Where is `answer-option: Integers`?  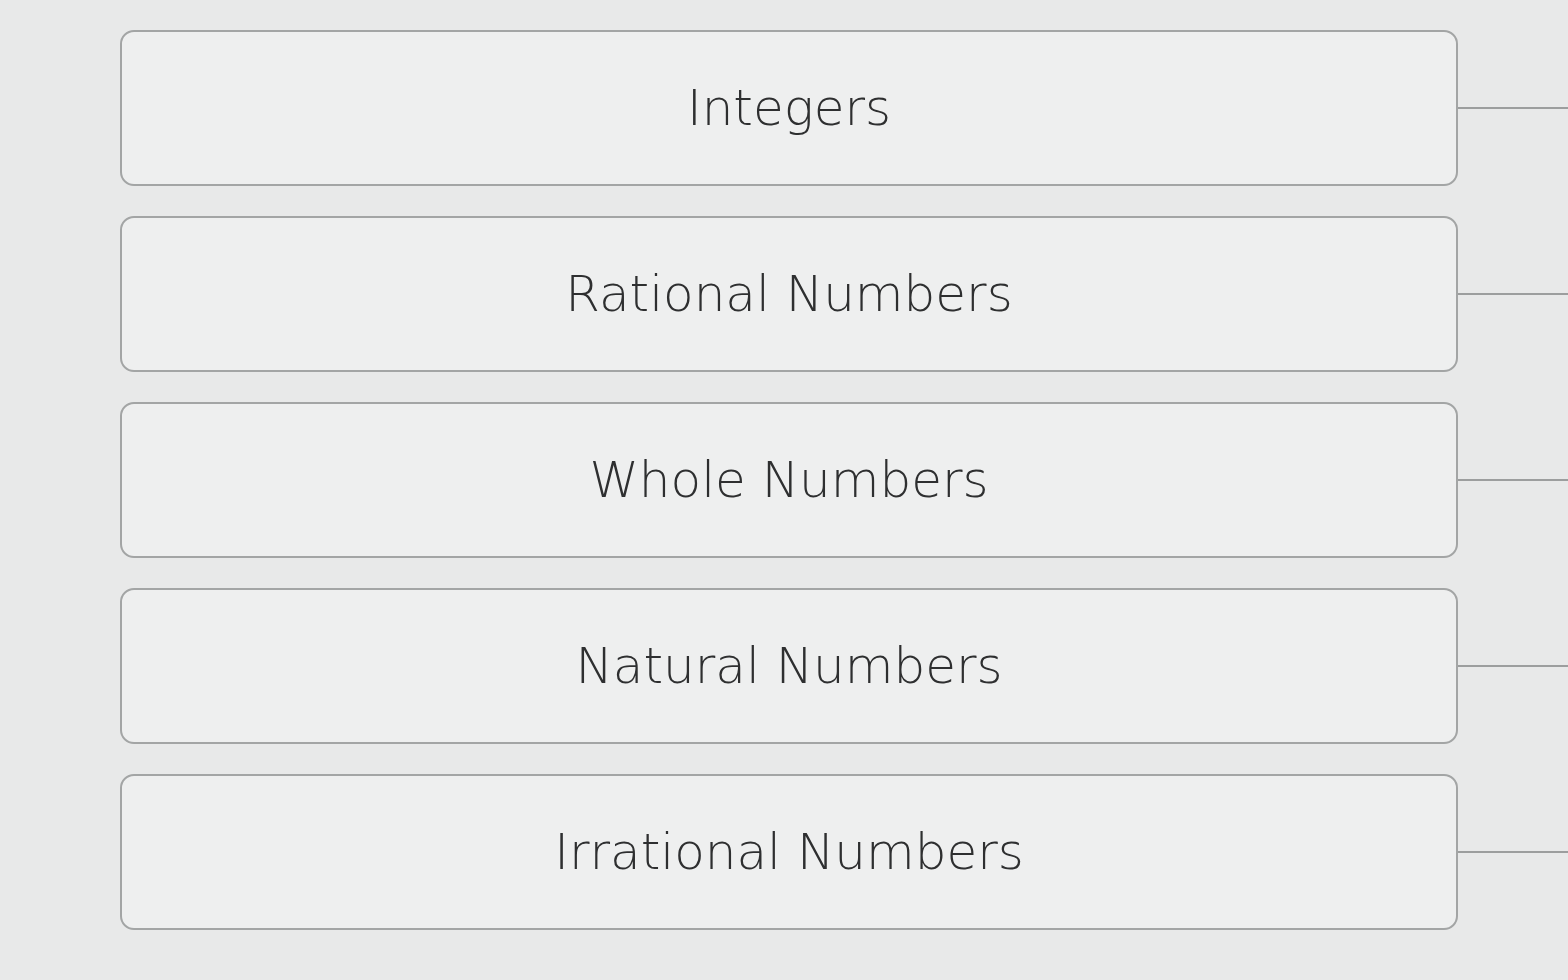
answer-option: Integers is located at coordinates (789, 108).